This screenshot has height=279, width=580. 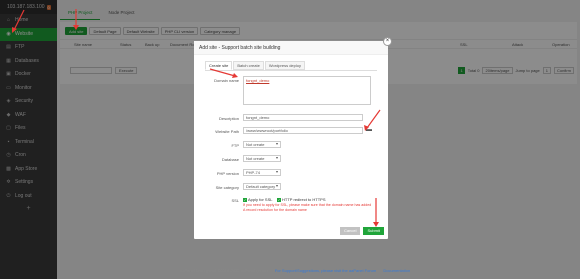 I want to click on https-redirect-label: HTTP redirect to HTTPS, so click(x=304, y=199).